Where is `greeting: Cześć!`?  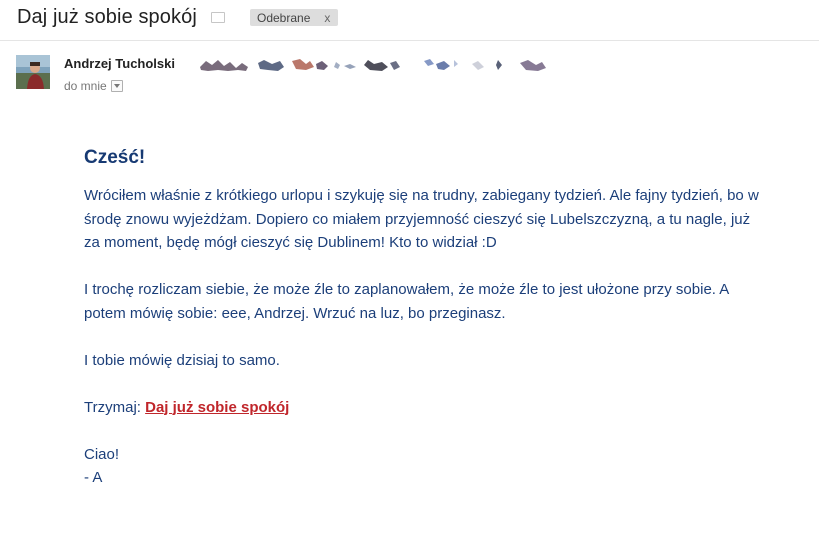 greeting: Cześć! is located at coordinates (115, 157).